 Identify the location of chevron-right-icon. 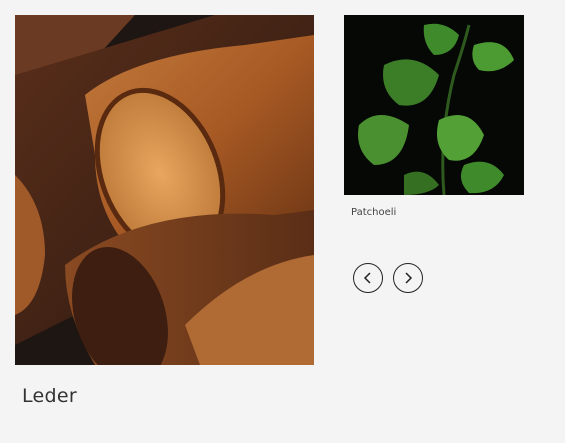
(409, 278).